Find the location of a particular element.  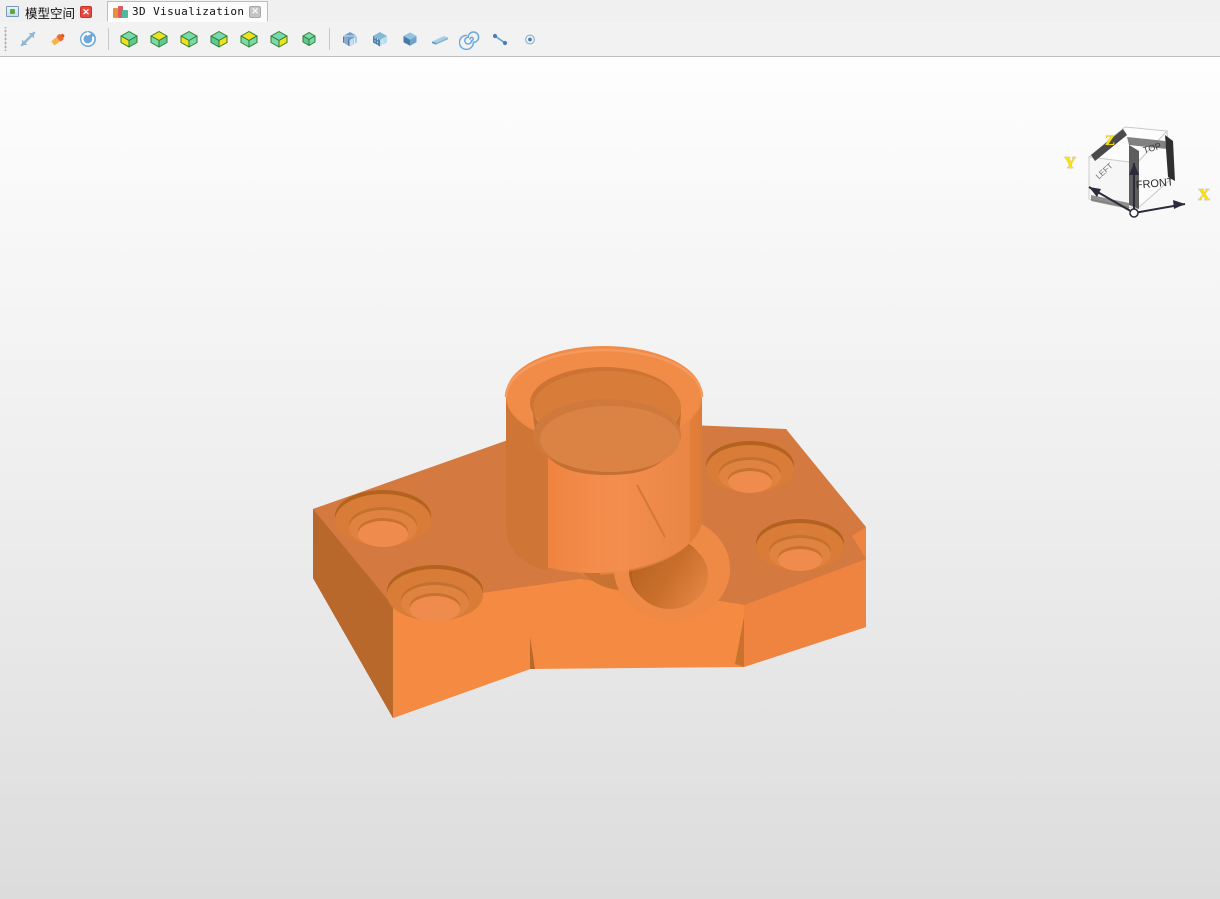

refresh-view-button is located at coordinates (88, 39).